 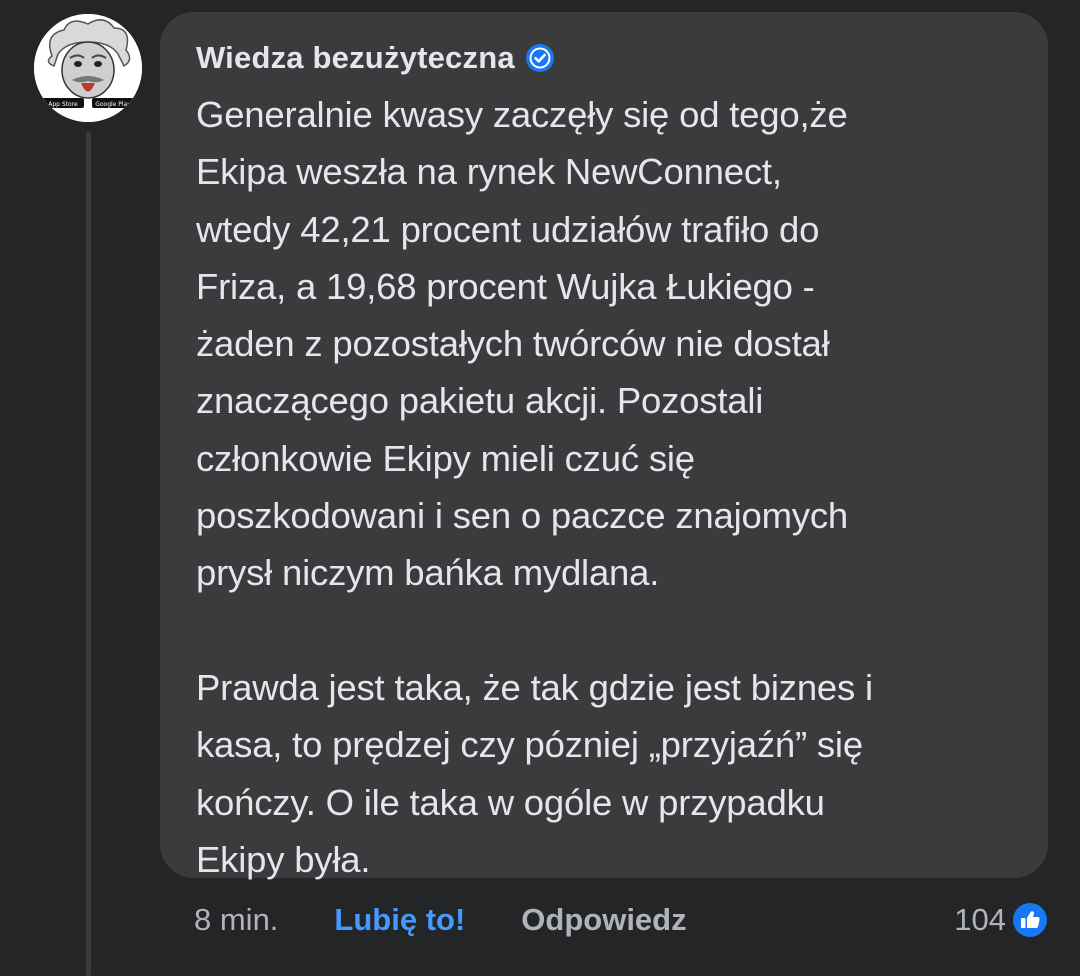 What do you see at coordinates (540, 58) in the screenshot?
I see `verified-badge-icon` at bounding box center [540, 58].